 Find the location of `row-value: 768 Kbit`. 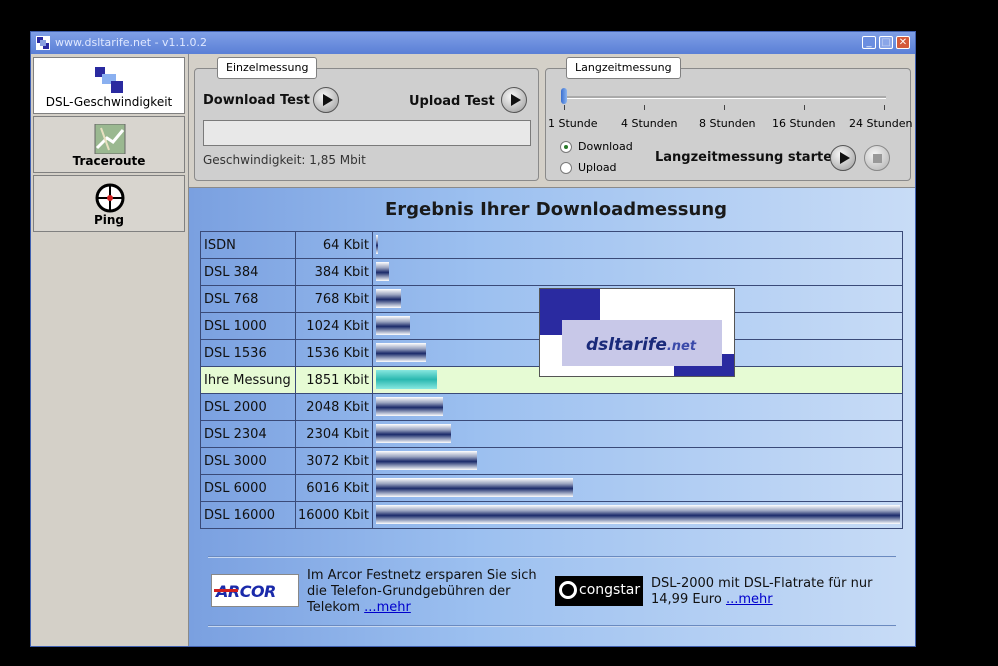

row-value: 768 Kbit is located at coordinates (334, 299).